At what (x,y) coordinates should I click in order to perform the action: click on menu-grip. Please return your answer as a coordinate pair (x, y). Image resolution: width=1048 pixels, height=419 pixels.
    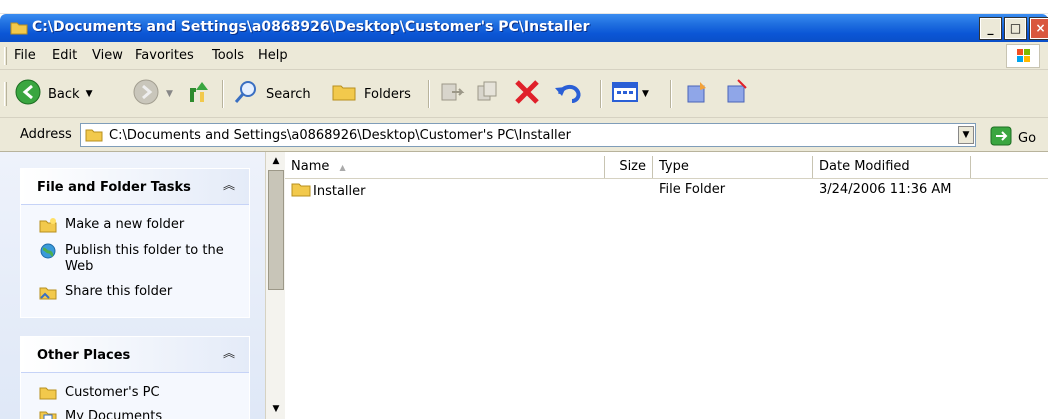
    Looking at the image, I should click on (5, 56).